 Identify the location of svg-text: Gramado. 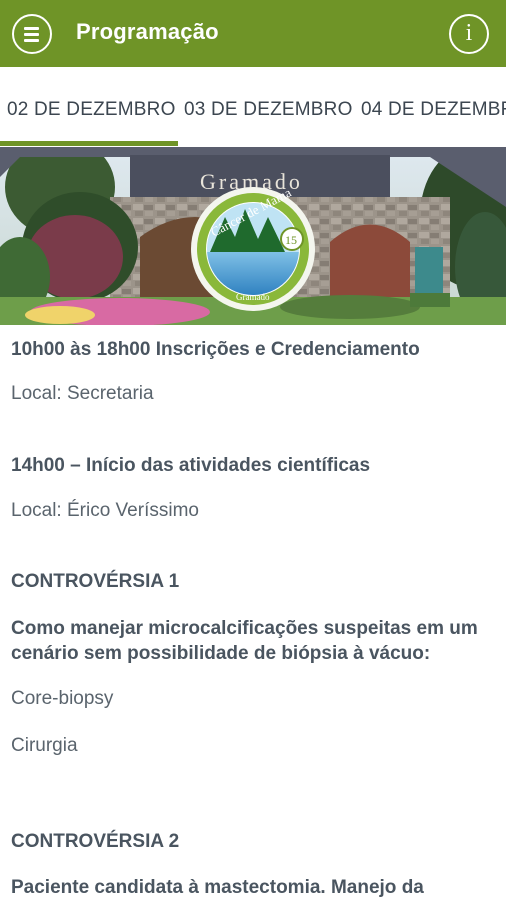
(253, 297).